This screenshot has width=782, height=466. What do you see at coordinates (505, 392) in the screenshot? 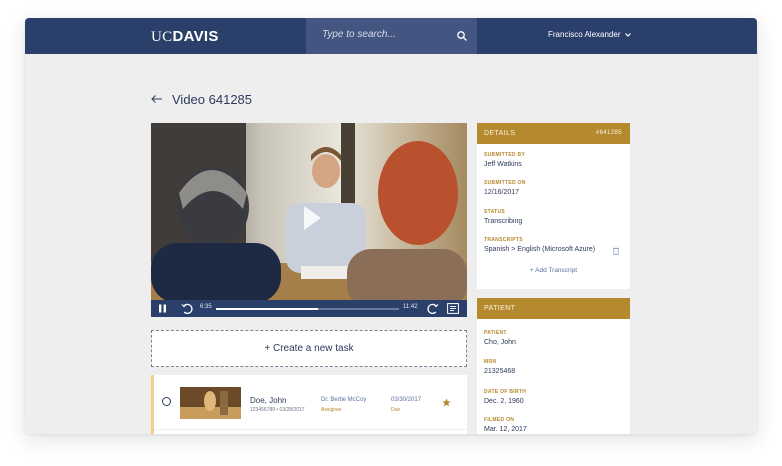
I see `dob-label: DATE OF BIRTH` at bounding box center [505, 392].